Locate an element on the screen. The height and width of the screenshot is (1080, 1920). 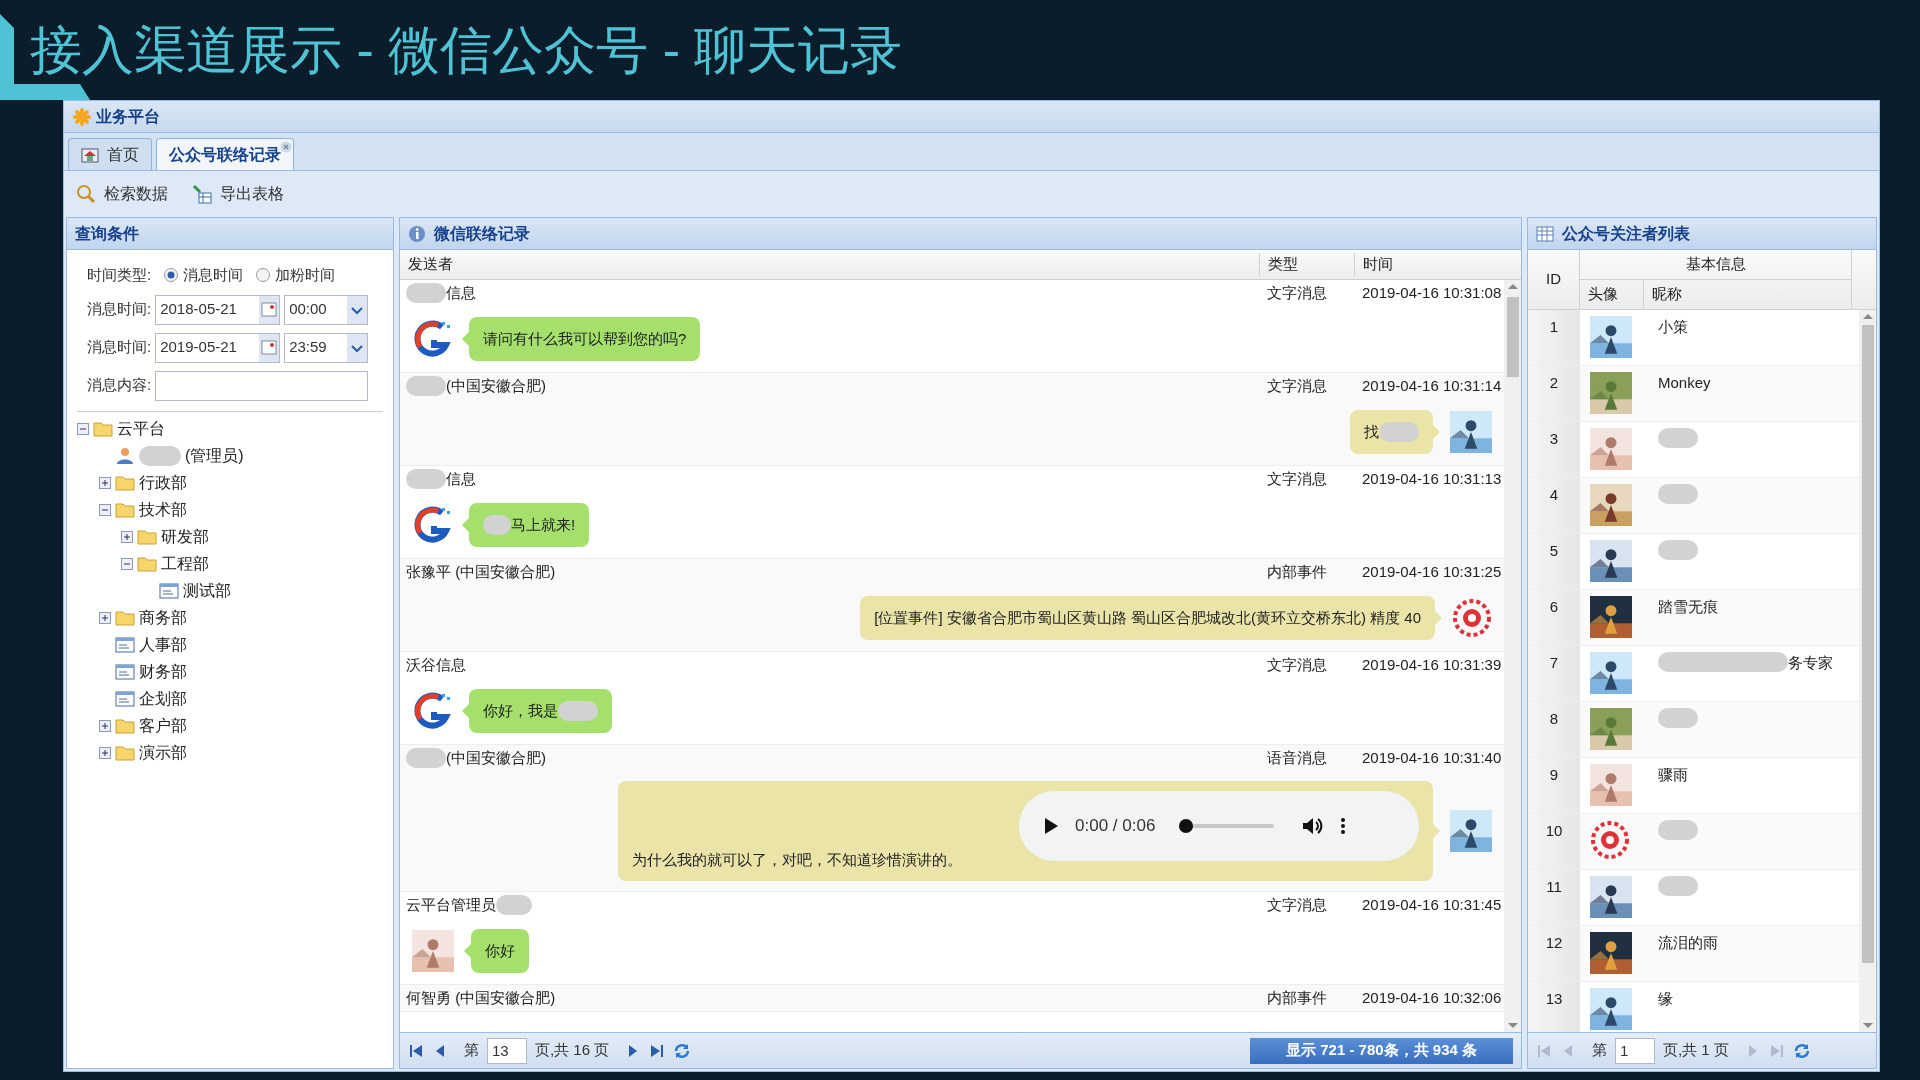
time-field: 00:00 is located at coordinates (326, 309).